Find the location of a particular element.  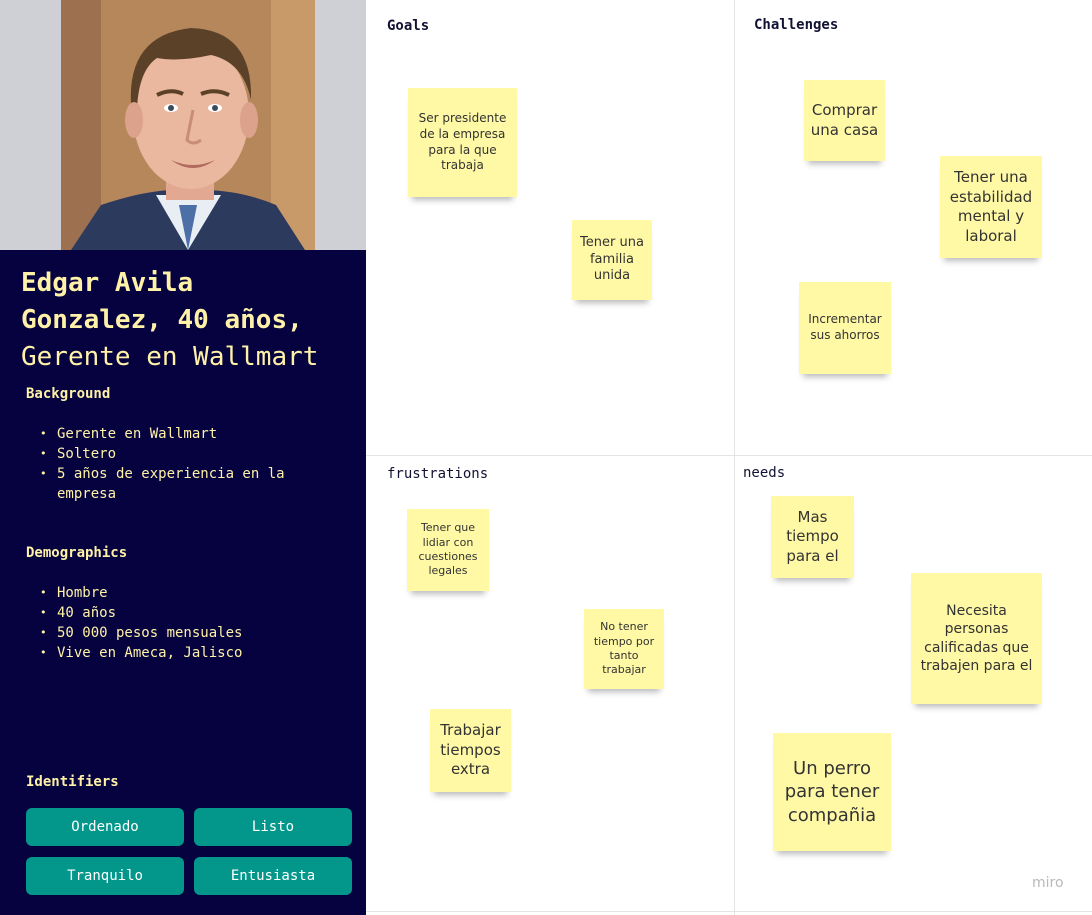

identifier-tag-tranquilo: Tranquilo is located at coordinates (105, 876).